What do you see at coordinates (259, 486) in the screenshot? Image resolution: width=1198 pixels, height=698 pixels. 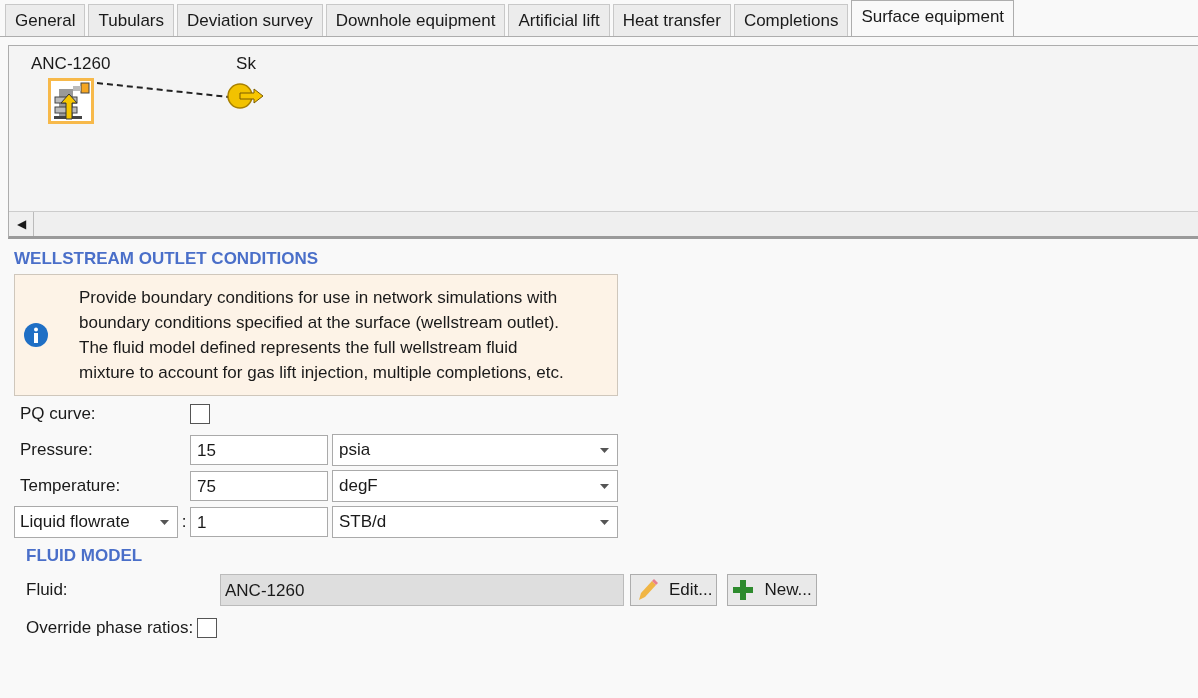 I see `value-field: 75` at bounding box center [259, 486].